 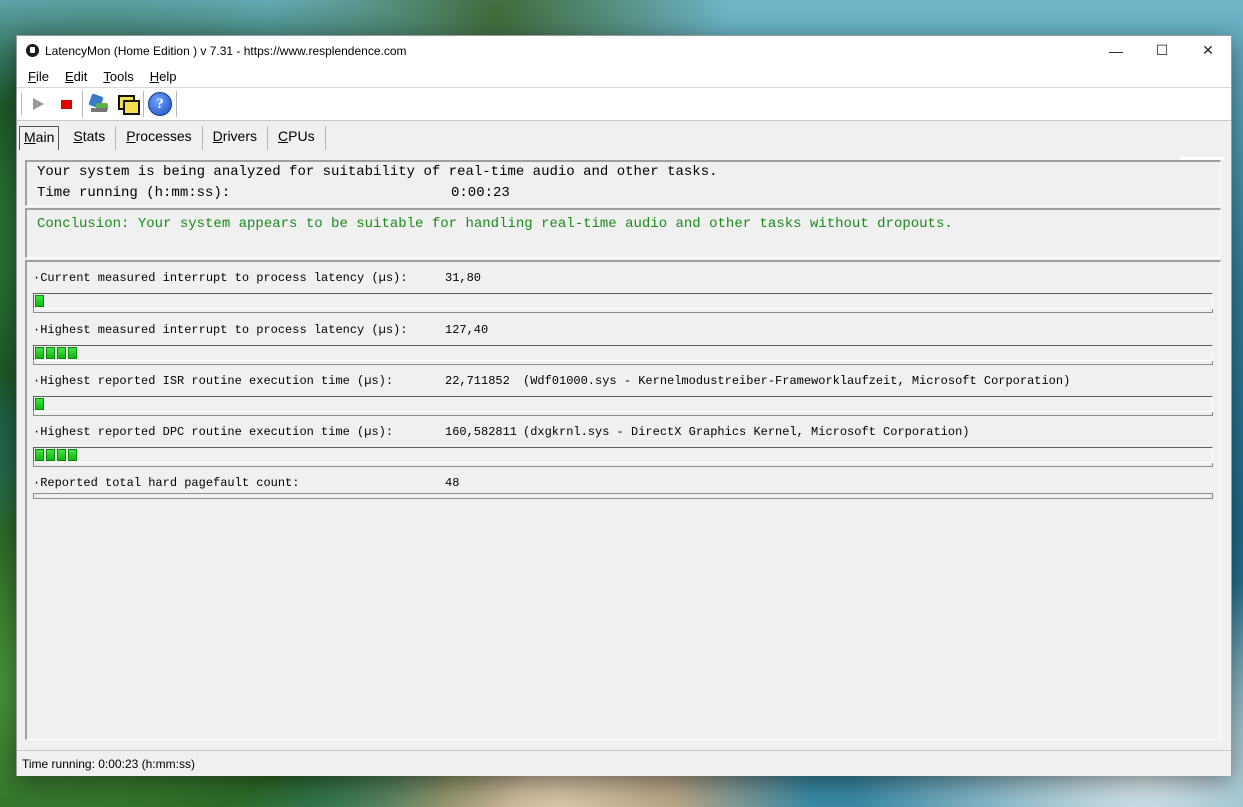 What do you see at coordinates (236, 138) in the screenshot?
I see `tab-drivers: Drivers` at bounding box center [236, 138].